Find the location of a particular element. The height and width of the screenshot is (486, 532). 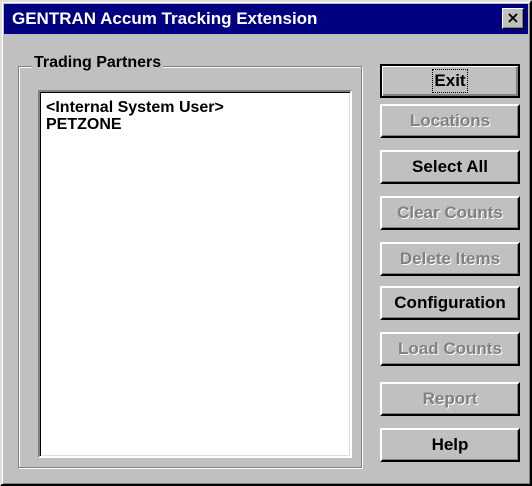

help-button-label: Help is located at coordinates (450, 444).